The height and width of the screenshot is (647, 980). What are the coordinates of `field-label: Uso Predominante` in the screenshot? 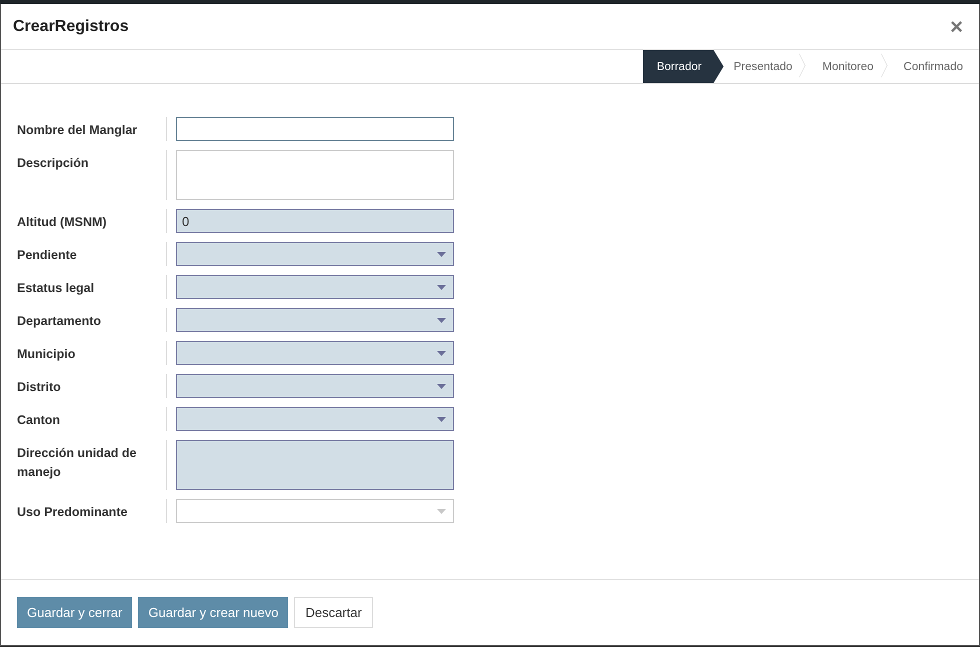 It's located at (92, 511).